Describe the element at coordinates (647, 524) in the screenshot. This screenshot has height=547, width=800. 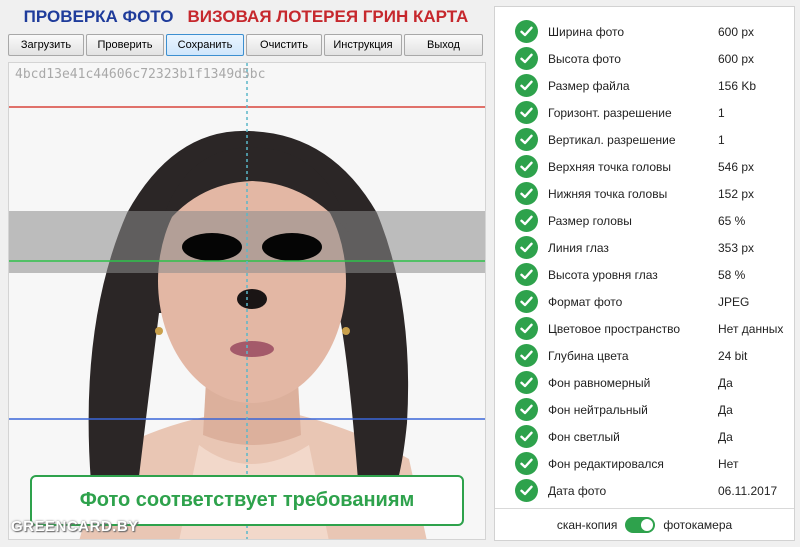
I see `toggle-knob` at that location.